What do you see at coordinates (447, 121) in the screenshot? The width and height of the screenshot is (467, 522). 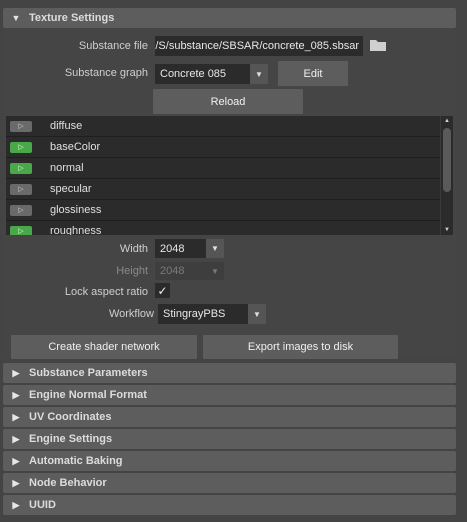 I see `scroll-up-icon: ▲` at bounding box center [447, 121].